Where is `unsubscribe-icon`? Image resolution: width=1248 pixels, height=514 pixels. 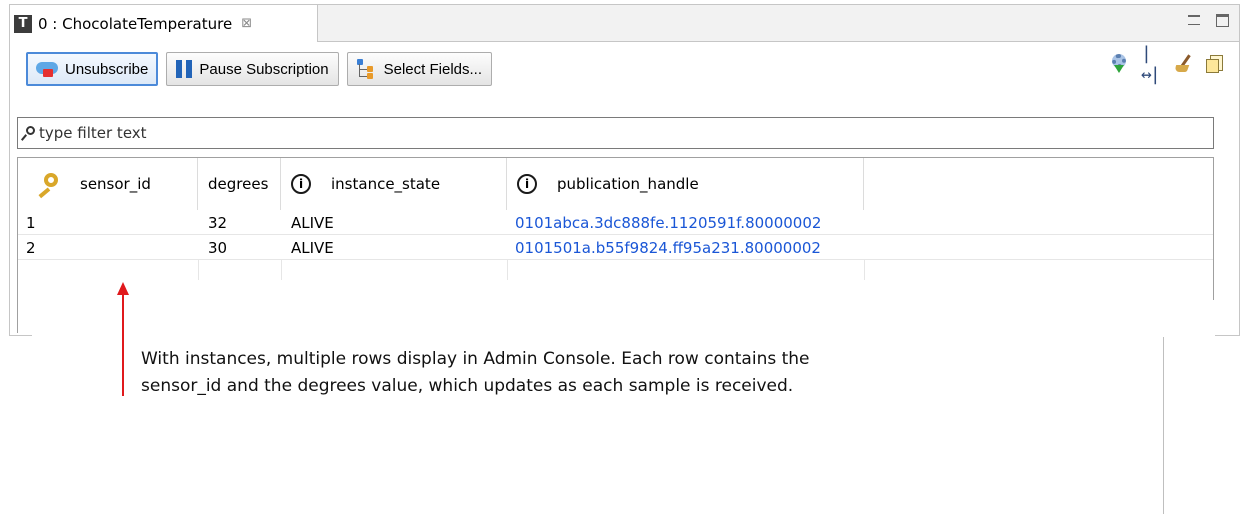 unsubscribe-icon is located at coordinates (47, 69).